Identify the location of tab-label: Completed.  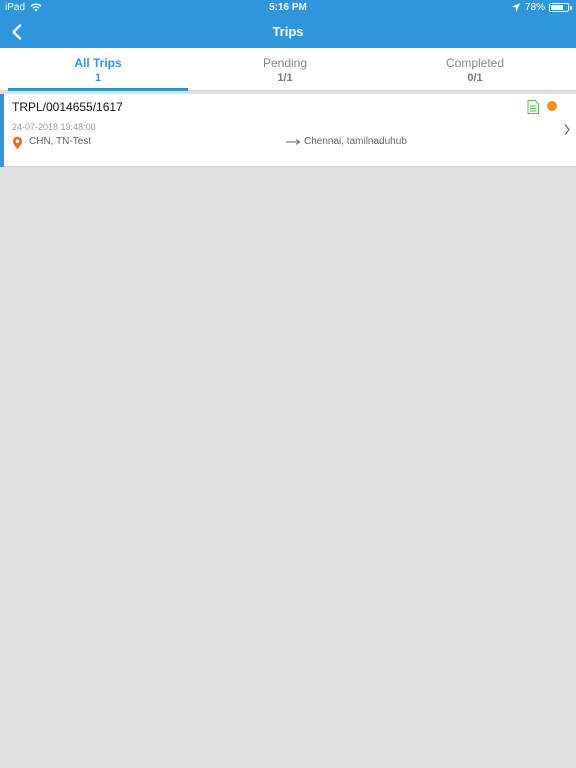
(475, 63).